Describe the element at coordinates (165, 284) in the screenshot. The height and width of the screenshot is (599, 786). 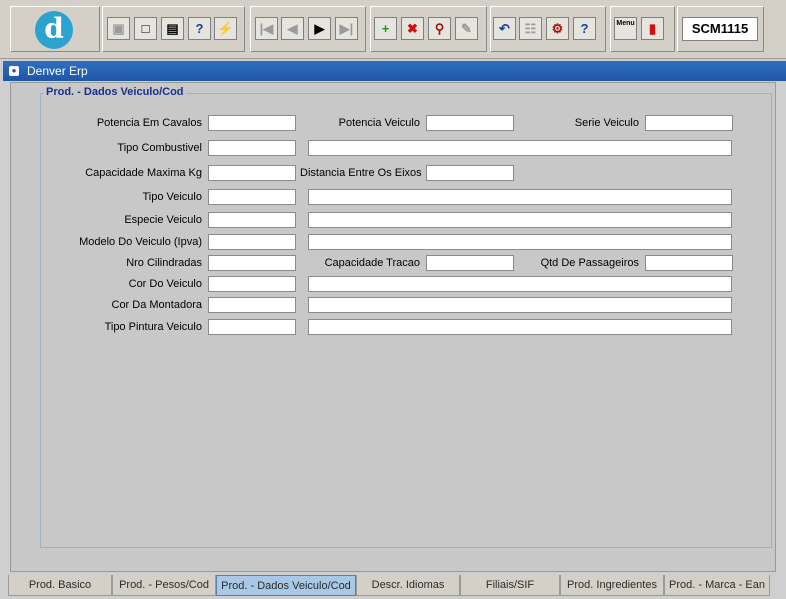
I see `cor-veiculo-label: Cor Do Veiculo` at that location.